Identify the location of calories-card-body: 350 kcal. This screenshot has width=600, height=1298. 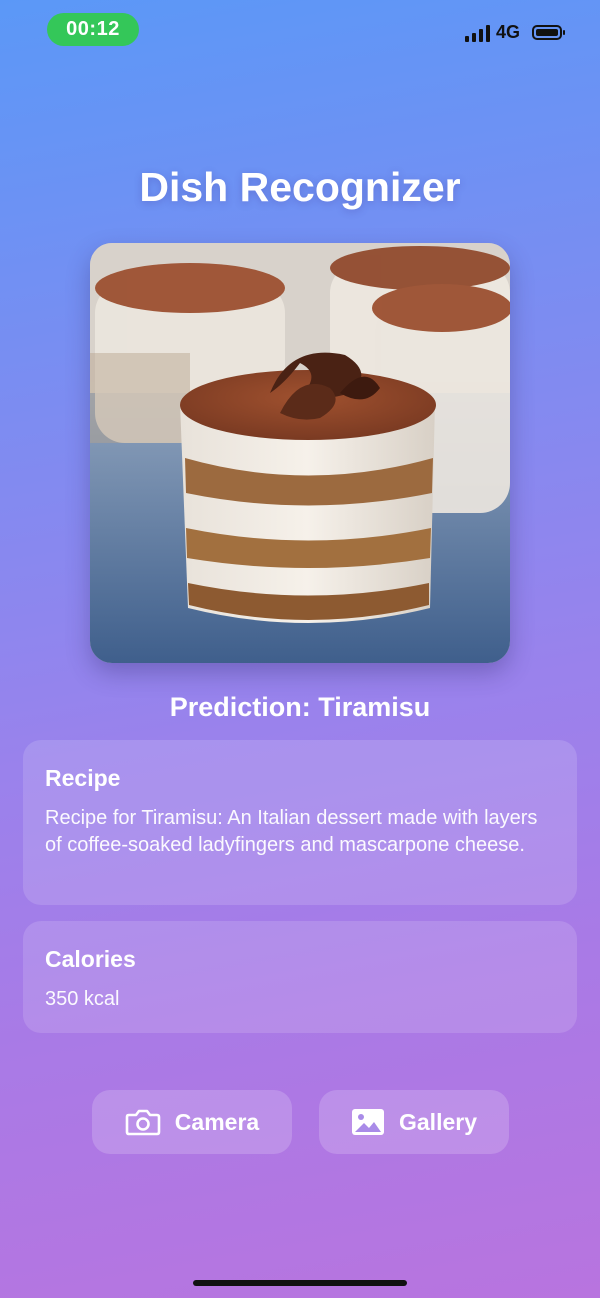
(82, 999).